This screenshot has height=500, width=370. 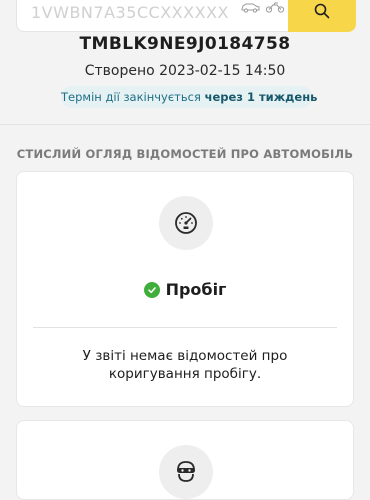 I want to click on thief-icon, so click(x=186, y=471).